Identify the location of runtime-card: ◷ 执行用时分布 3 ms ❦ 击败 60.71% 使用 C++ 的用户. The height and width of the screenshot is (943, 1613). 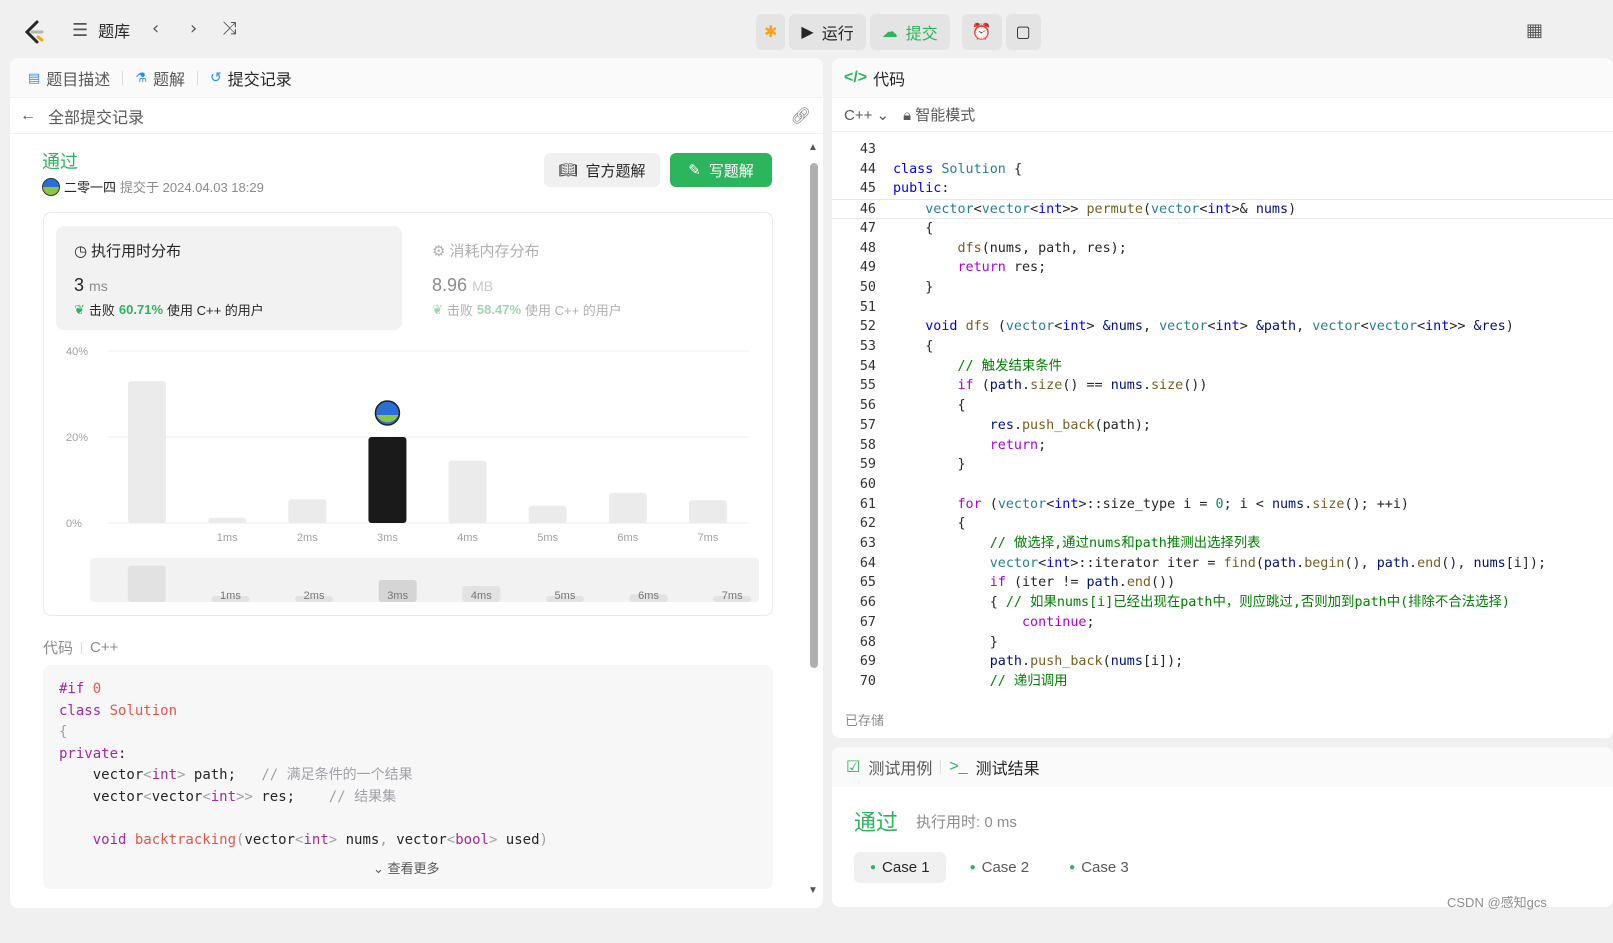
(229, 278).